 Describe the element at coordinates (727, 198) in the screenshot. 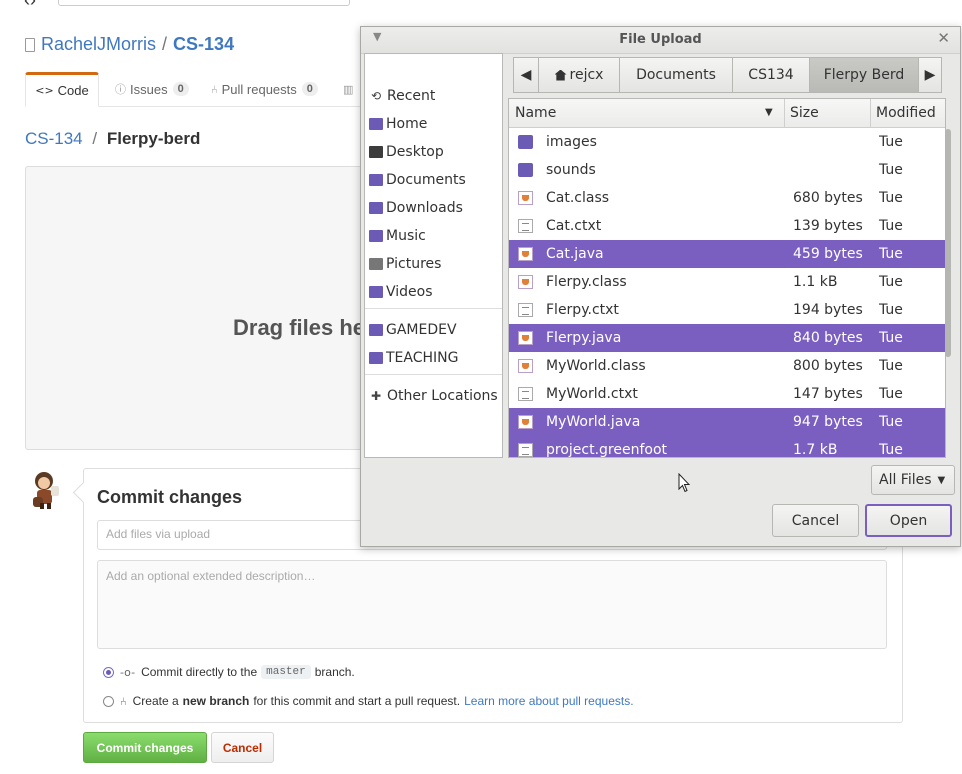

I see `file-row: Cat.class 680 bytes Tue` at that location.